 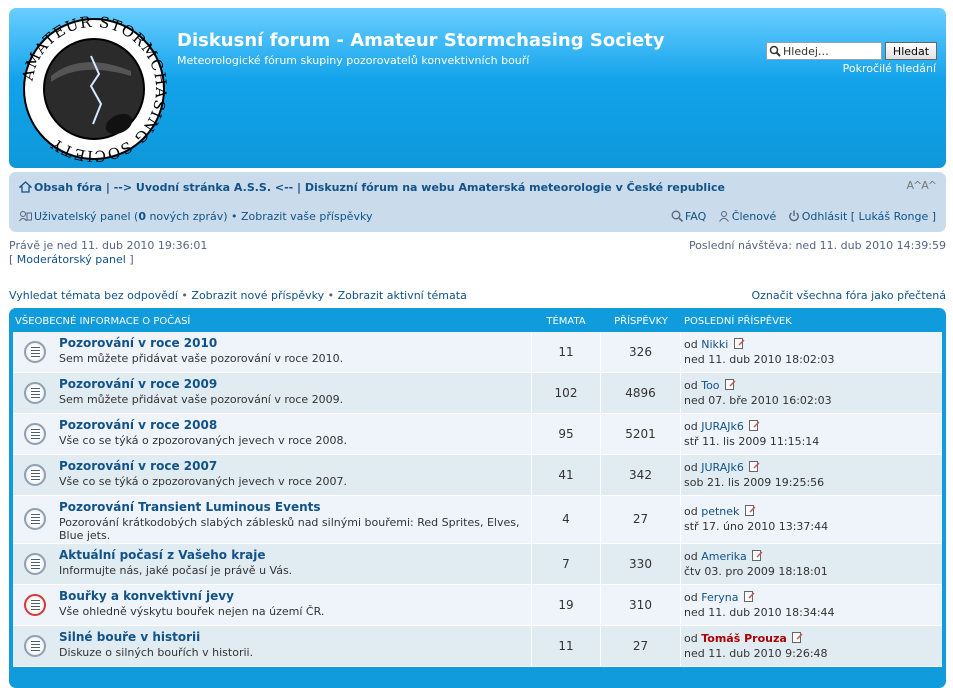 I want to click on faq-link: FAQ, so click(x=695, y=216).